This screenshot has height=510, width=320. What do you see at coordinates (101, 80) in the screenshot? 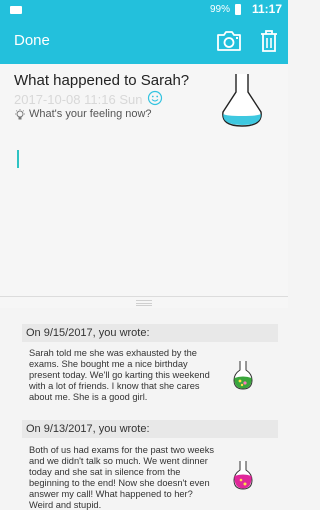
I see `note-title: What happened to Sarah?` at bounding box center [101, 80].